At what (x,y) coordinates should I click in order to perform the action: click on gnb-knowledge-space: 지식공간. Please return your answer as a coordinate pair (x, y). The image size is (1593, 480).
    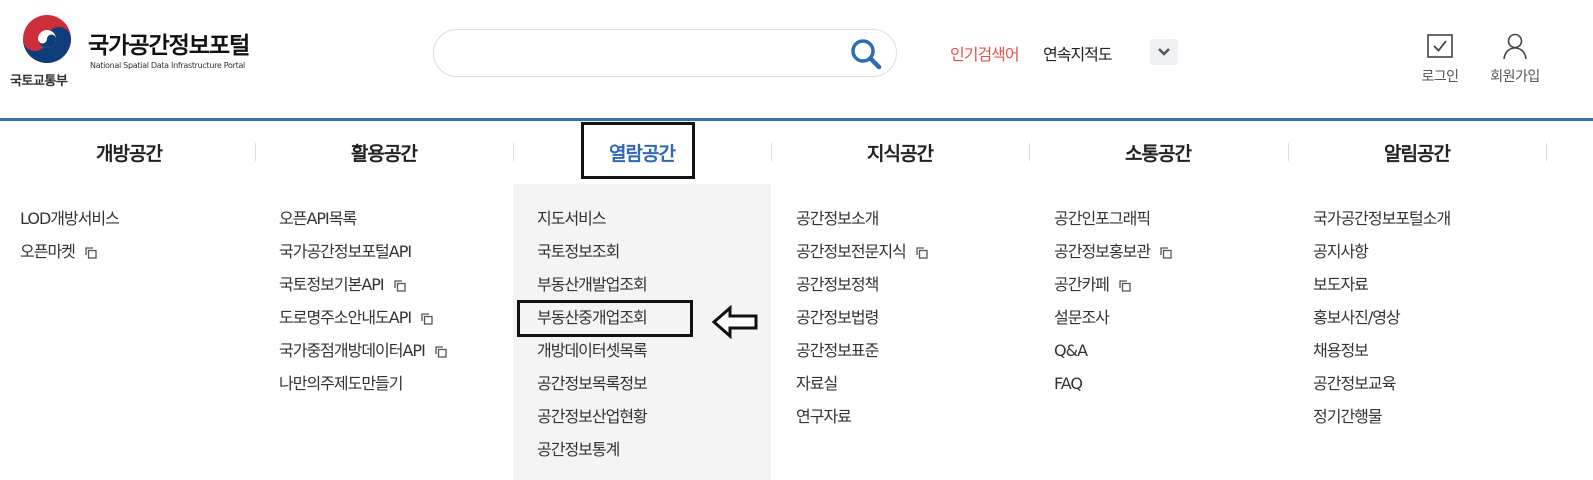
    Looking at the image, I should click on (900, 152).